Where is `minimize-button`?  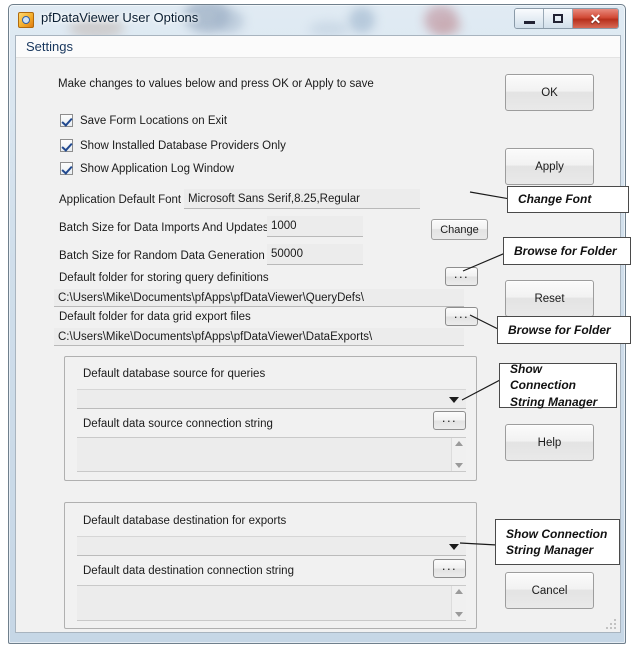 minimize-button is located at coordinates (529, 18).